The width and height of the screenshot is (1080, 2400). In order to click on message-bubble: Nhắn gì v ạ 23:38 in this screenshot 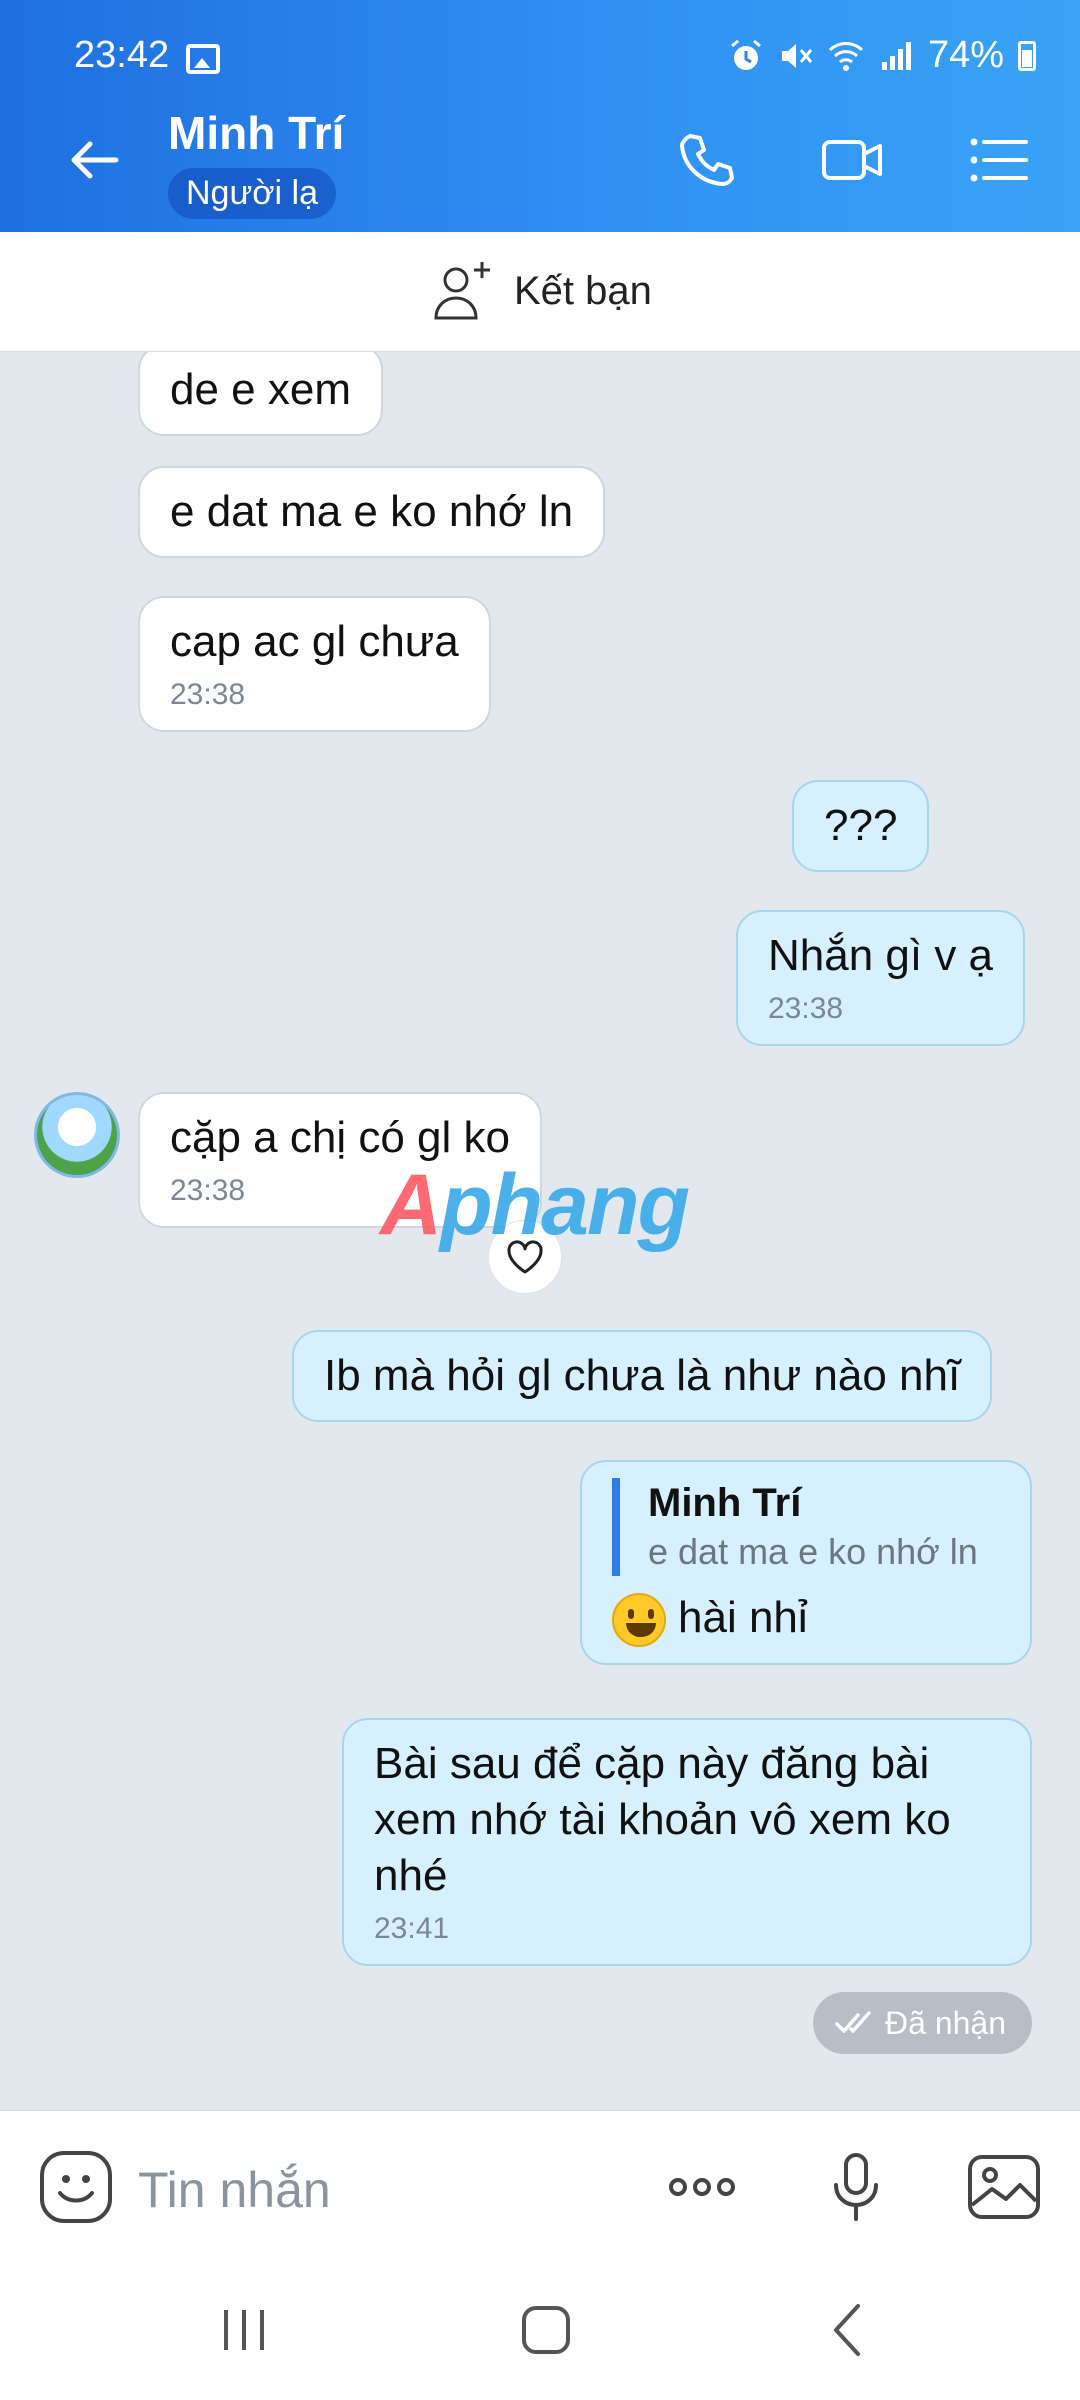, I will do `click(881, 978)`.